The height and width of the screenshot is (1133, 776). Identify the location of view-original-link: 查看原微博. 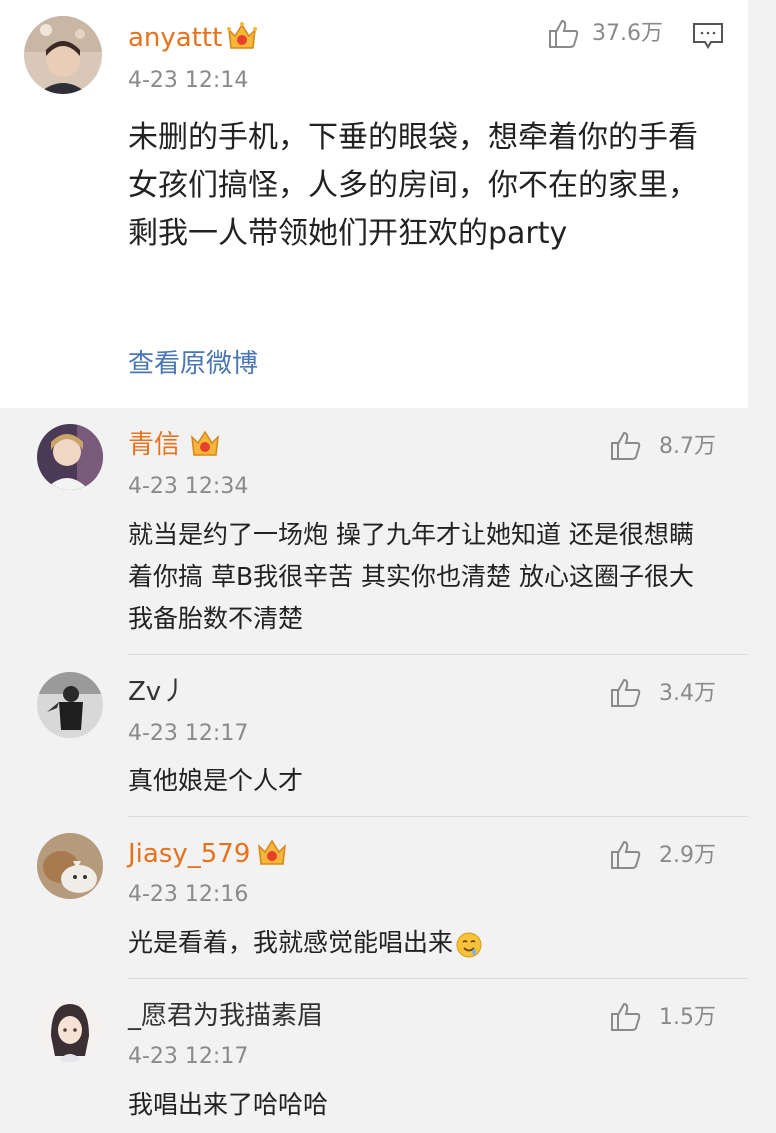
(193, 364).